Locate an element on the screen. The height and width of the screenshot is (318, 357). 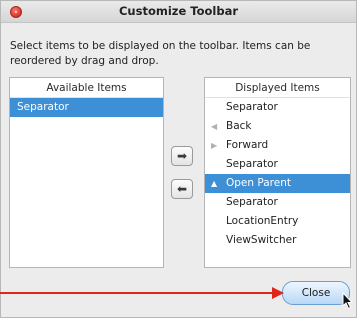
add-to-toolbar-button: ➡ is located at coordinates (182, 156).